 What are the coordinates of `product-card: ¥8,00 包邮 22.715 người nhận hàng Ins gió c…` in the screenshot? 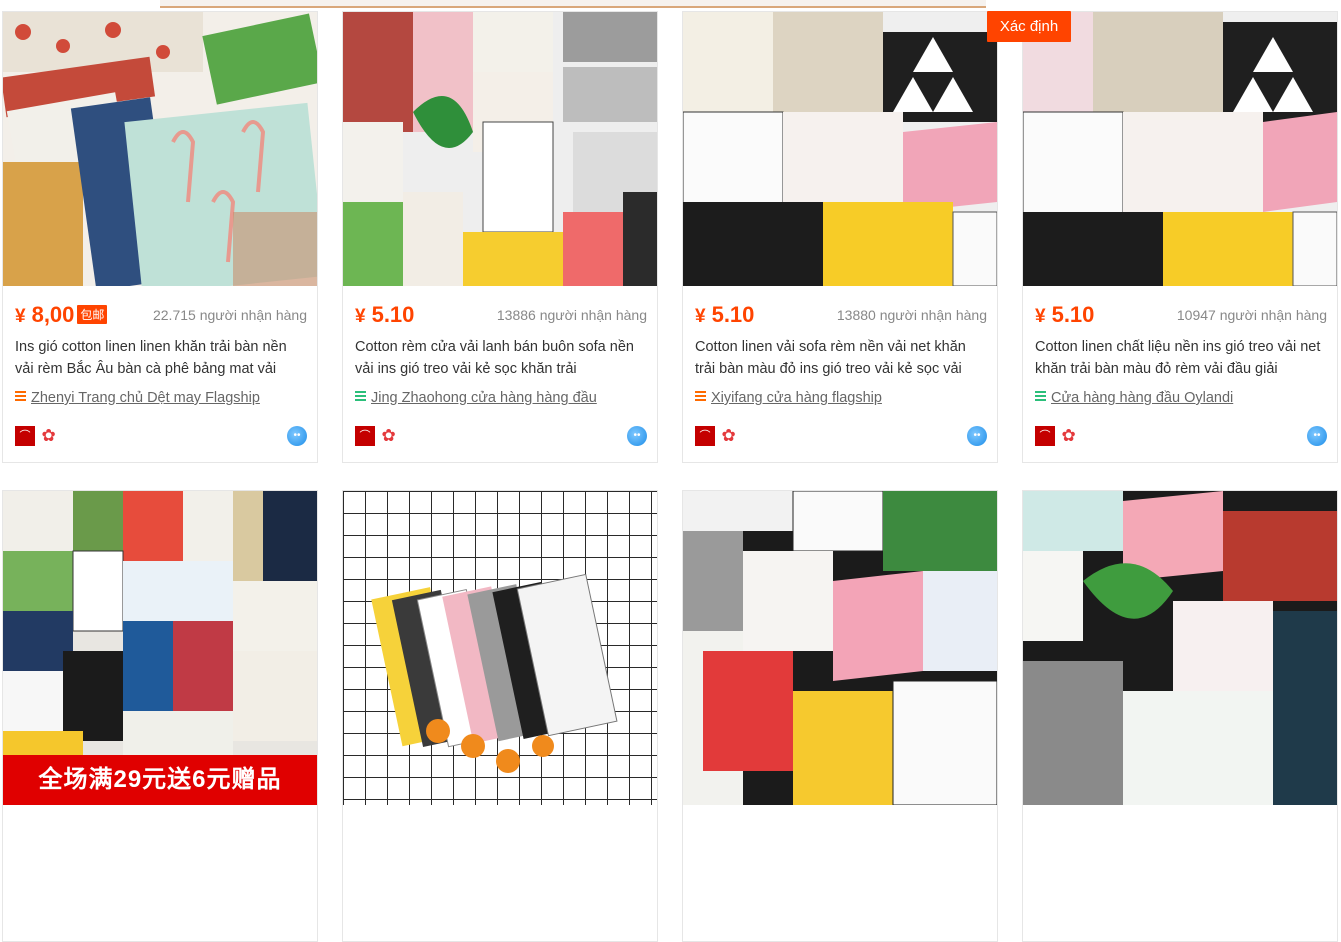 It's located at (160, 237).